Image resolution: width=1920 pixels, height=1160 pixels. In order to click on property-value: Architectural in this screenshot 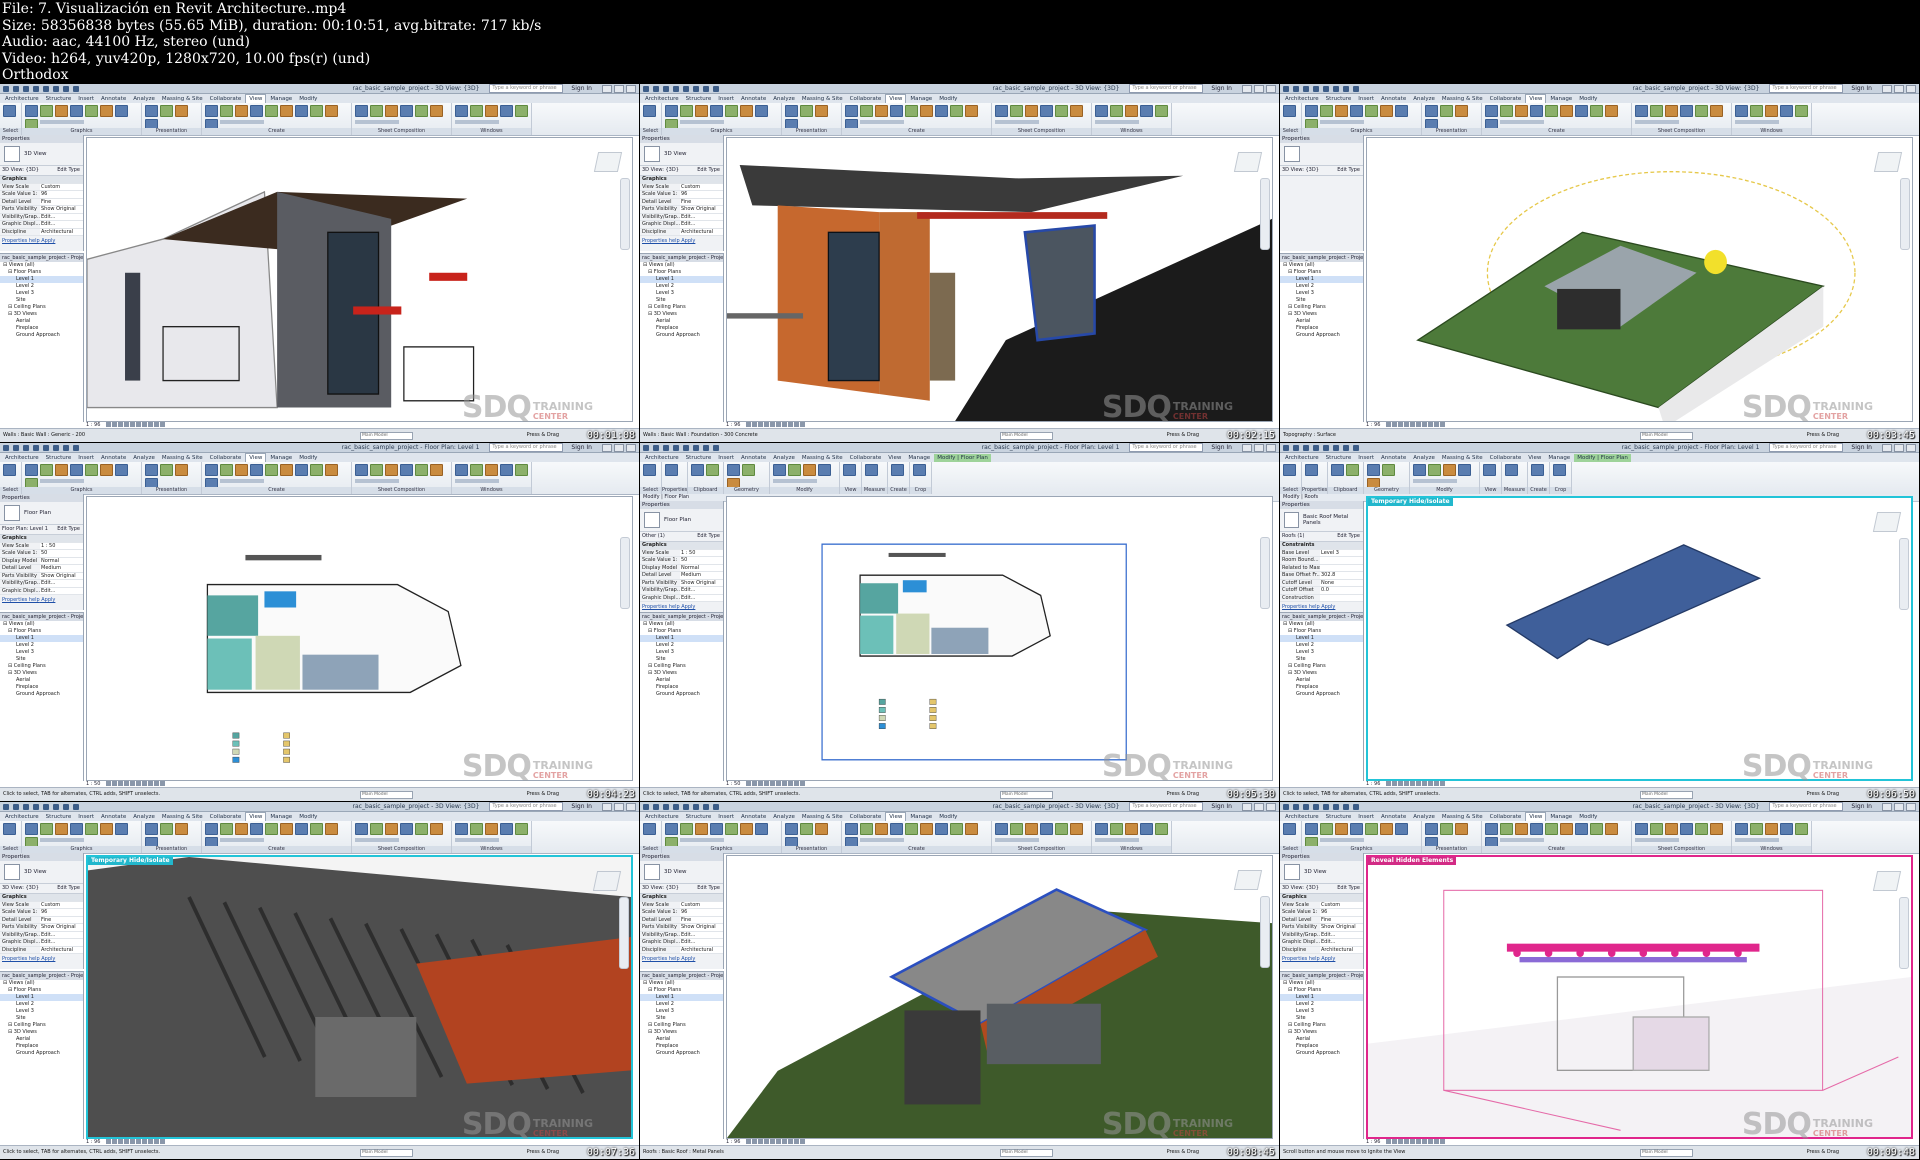, I will do `click(701, 949)`.